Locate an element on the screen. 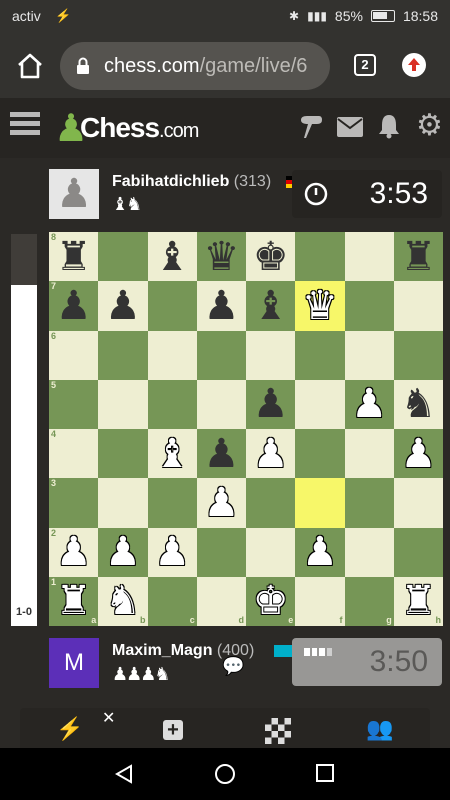 The height and width of the screenshot is (800, 450). square-b4 is located at coordinates (123, 454).